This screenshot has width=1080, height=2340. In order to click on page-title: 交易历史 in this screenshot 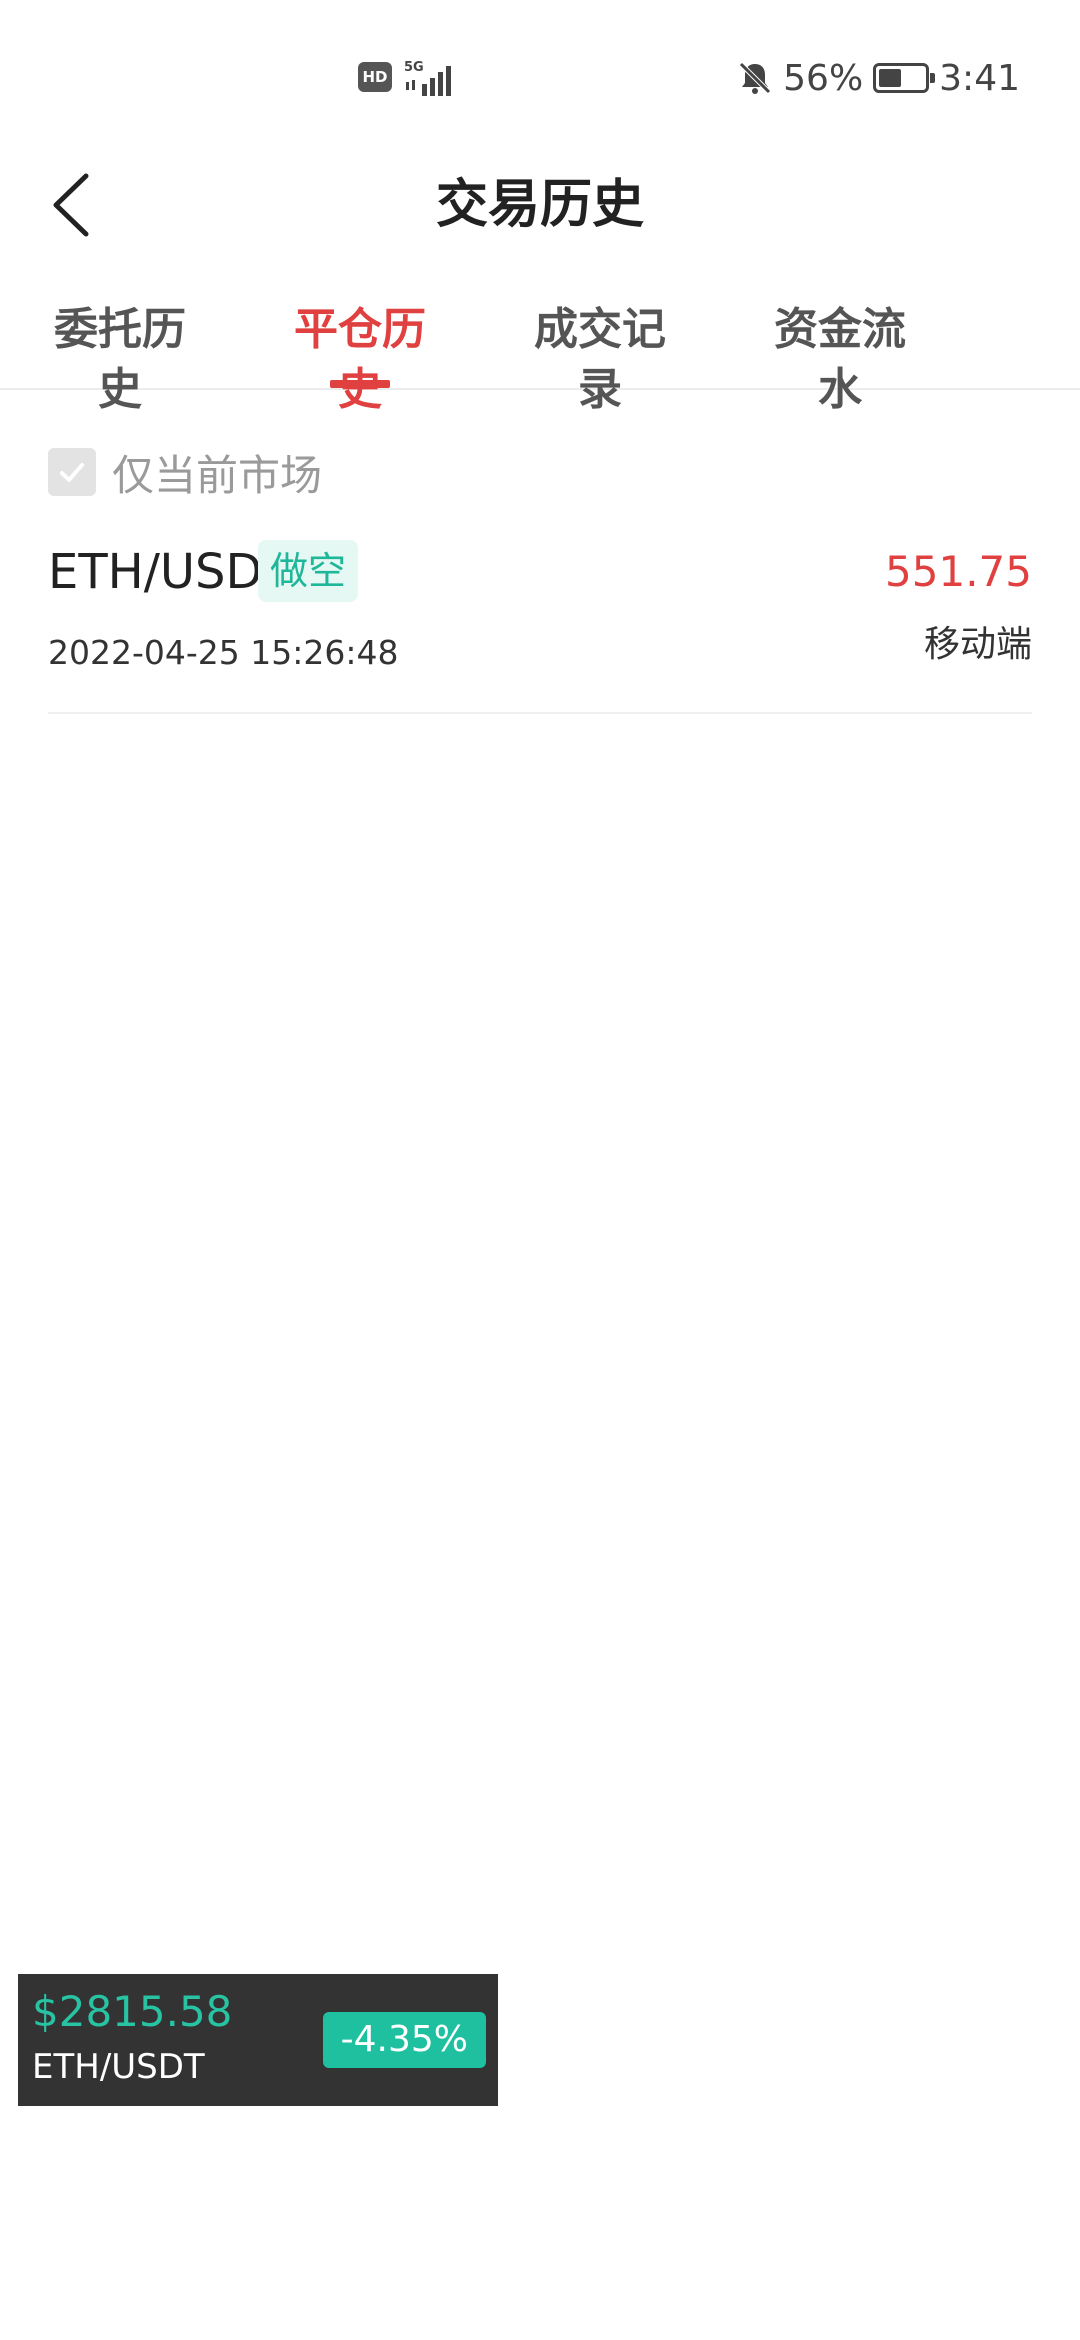, I will do `click(539, 205)`.